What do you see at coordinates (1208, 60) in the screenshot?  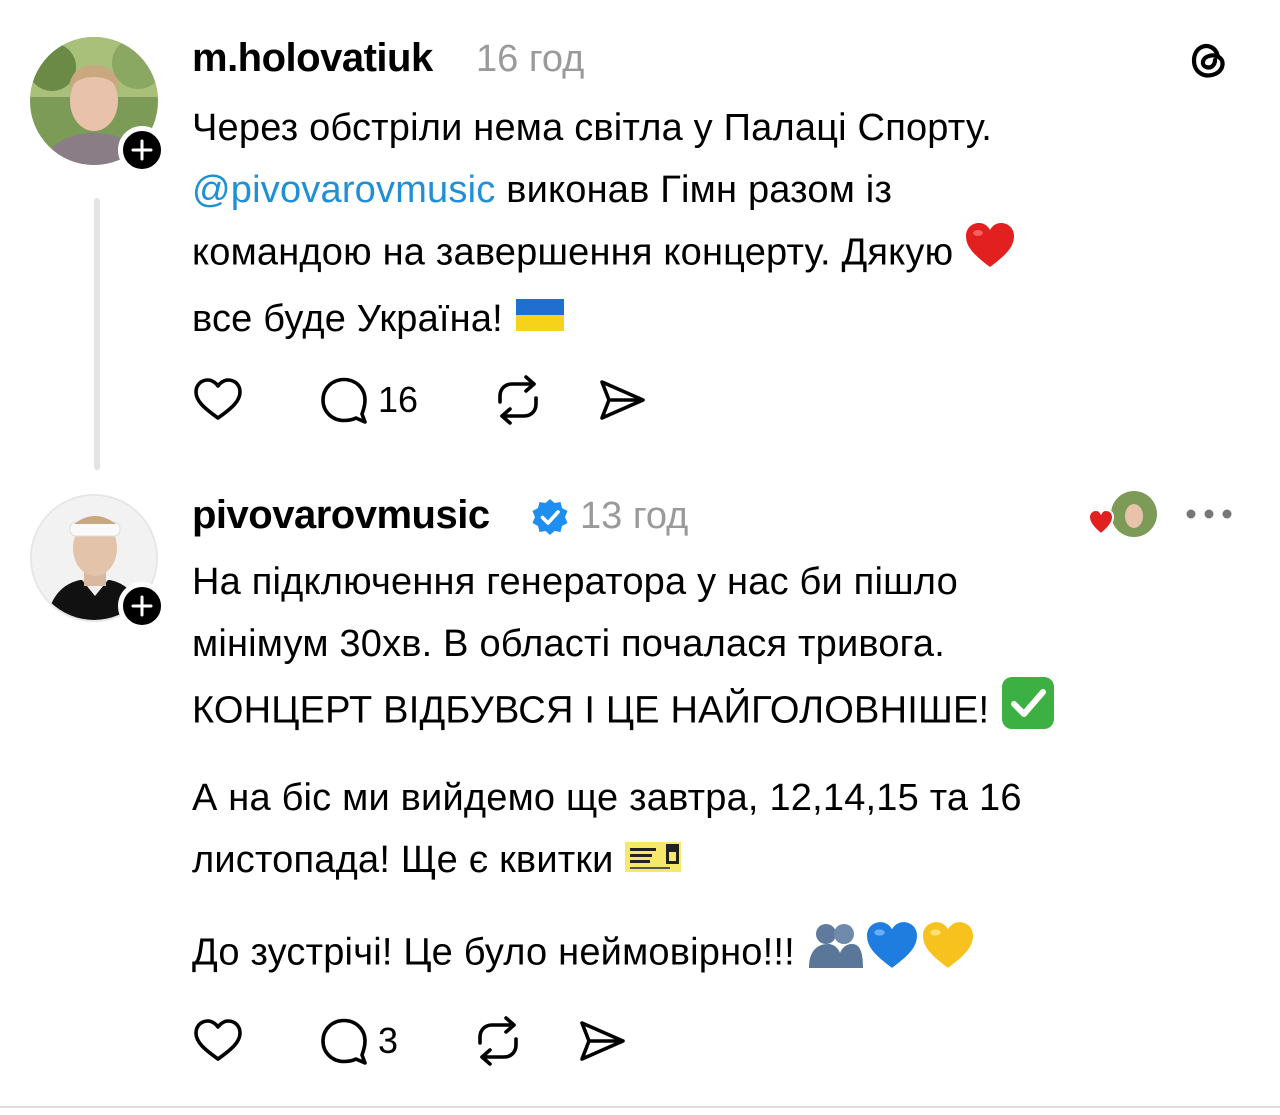 I see `threads-logo-icon` at bounding box center [1208, 60].